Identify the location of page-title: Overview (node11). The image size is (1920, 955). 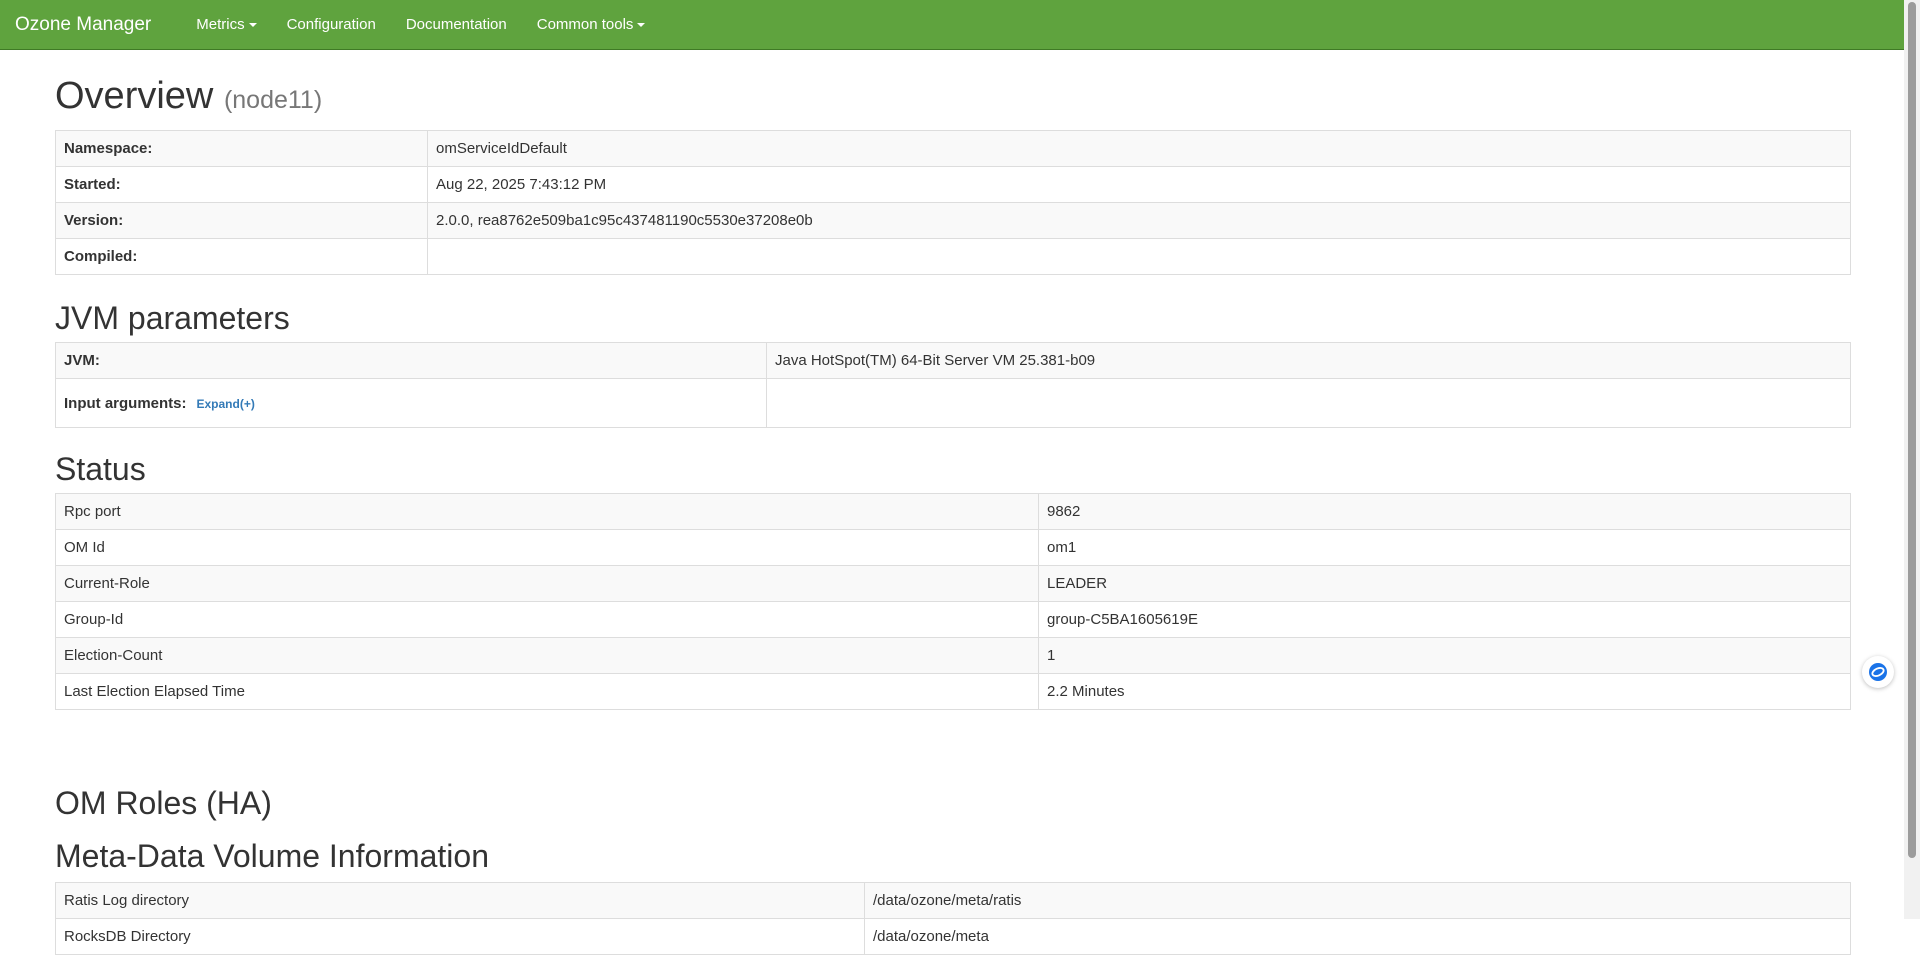
(188, 96).